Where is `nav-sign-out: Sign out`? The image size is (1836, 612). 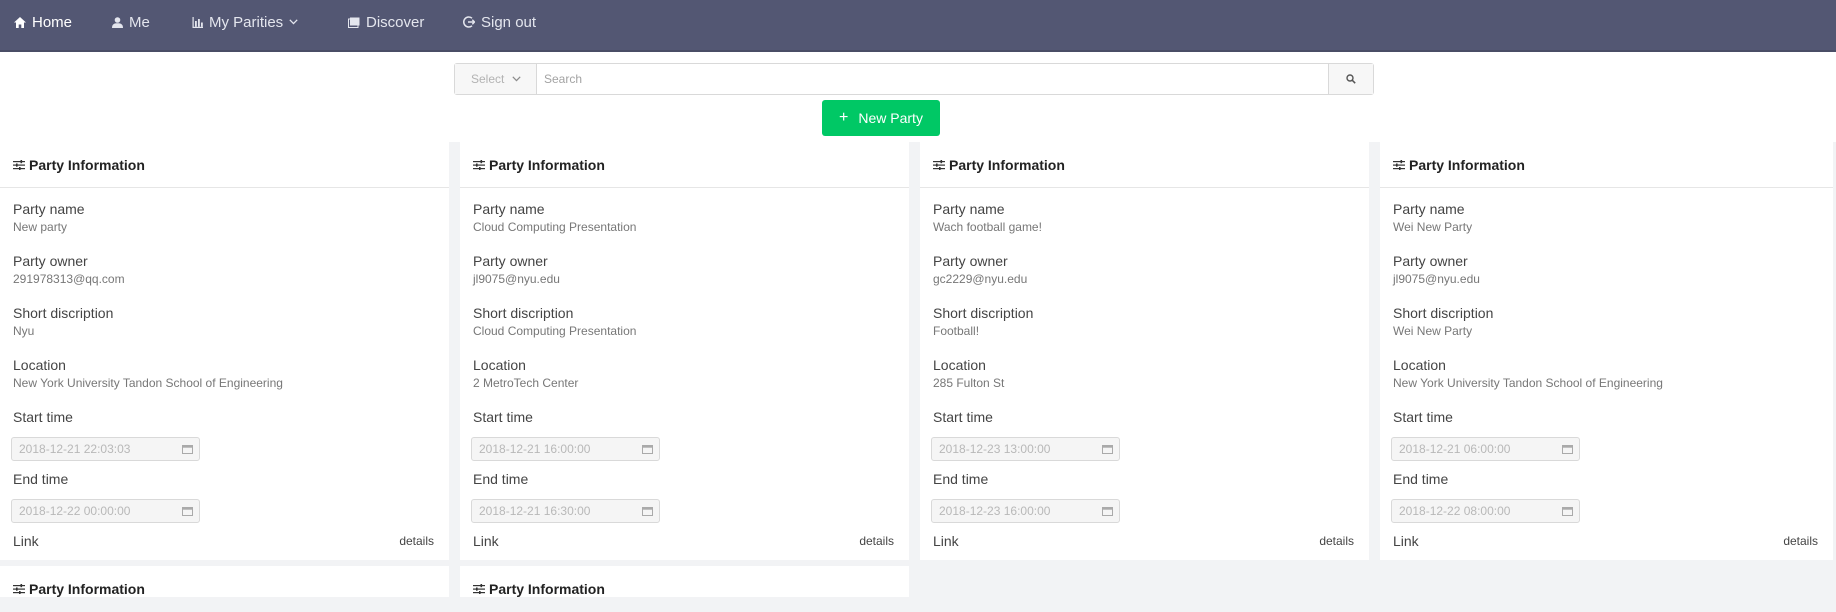 nav-sign-out: Sign out is located at coordinates (499, 22).